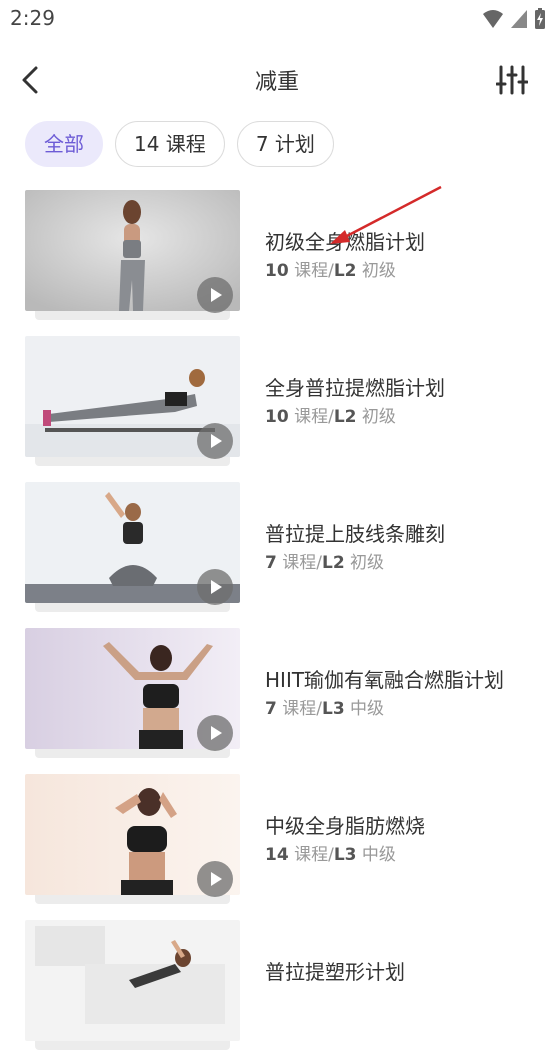 The width and height of the screenshot is (554, 1052). I want to click on list-item: 全身普拉提燃脂计划 10 课程/L2 初级, so click(277, 402).